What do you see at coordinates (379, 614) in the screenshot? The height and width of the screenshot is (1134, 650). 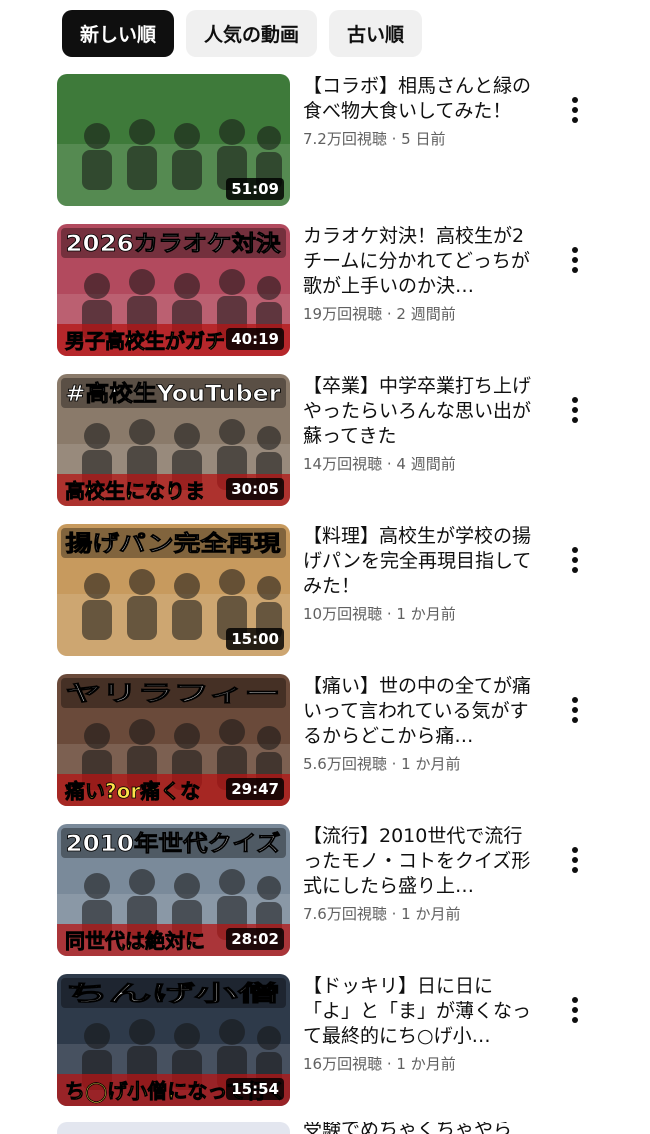 I see `video-stats: 10万回視聴 · 1 か月前` at bounding box center [379, 614].